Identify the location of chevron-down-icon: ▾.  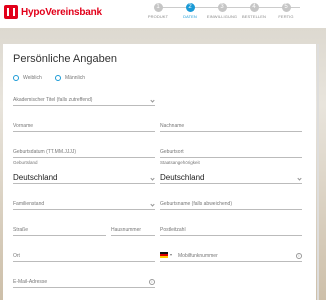
(171, 254).